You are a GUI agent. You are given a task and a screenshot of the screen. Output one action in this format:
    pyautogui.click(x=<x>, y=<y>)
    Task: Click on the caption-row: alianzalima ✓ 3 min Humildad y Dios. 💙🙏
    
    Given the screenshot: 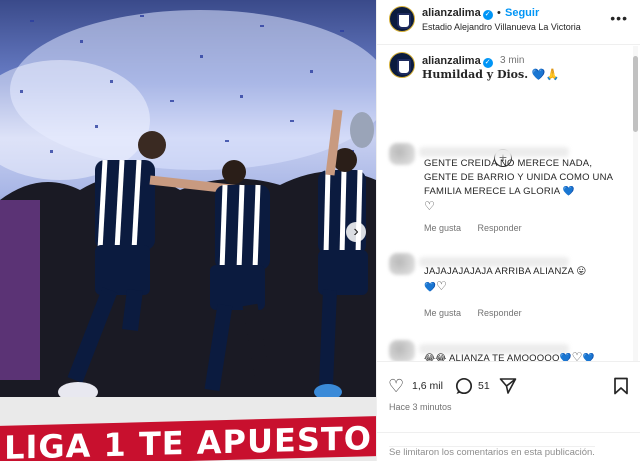 What is the action you would take?
    pyautogui.click(x=504, y=66)
    